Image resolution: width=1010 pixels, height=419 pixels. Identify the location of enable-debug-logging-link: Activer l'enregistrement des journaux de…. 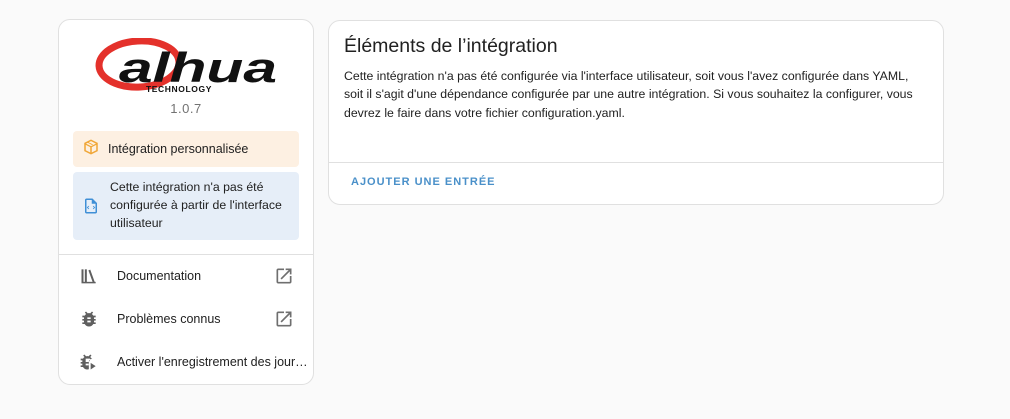
(186, 362).